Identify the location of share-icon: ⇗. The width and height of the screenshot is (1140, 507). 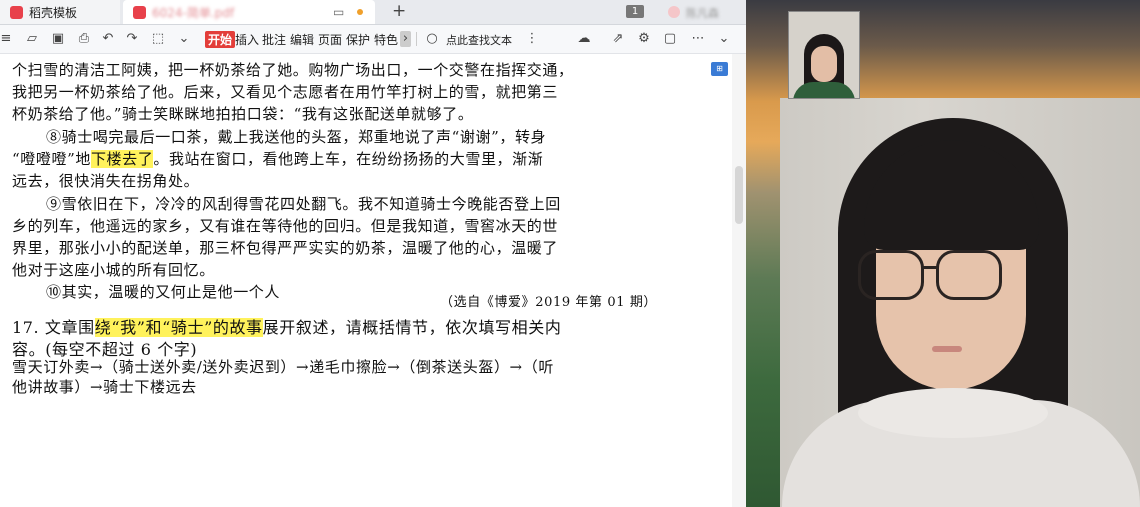
(618, 39).